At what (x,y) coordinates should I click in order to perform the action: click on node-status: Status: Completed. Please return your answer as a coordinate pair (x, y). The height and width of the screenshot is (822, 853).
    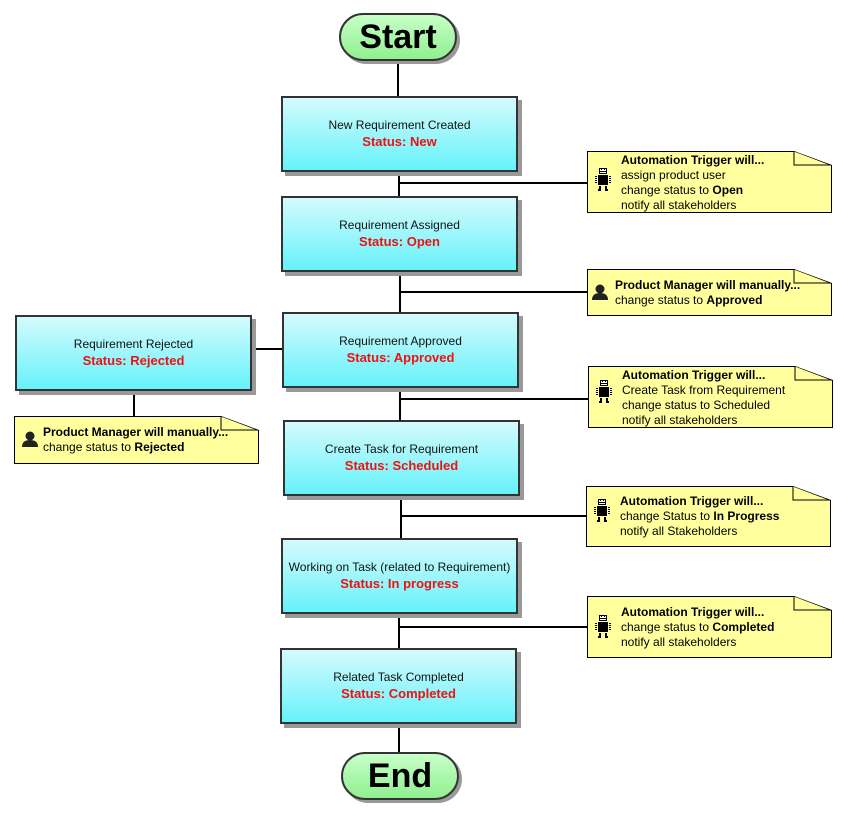
    Looking at the image, I should click on (398, 693).